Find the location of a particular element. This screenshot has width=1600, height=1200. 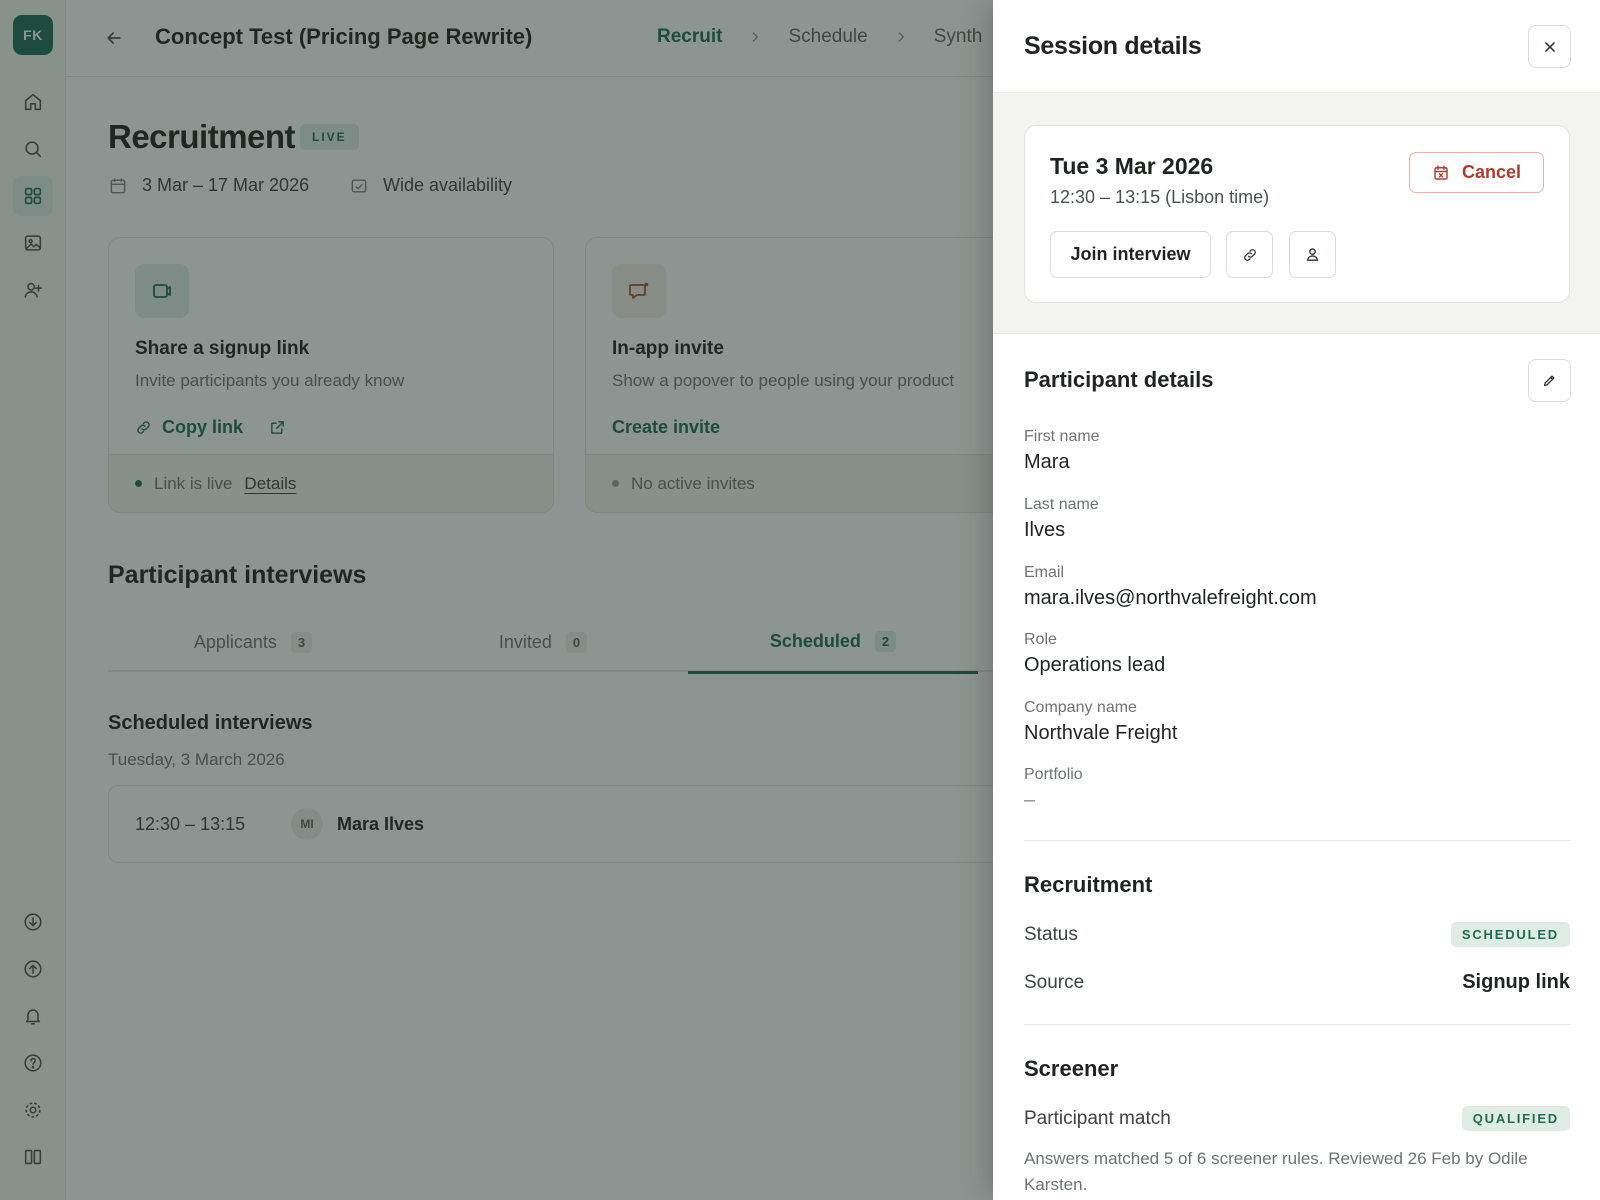

participant-match-label: Participant match is located at coordinates (1097, 1118).